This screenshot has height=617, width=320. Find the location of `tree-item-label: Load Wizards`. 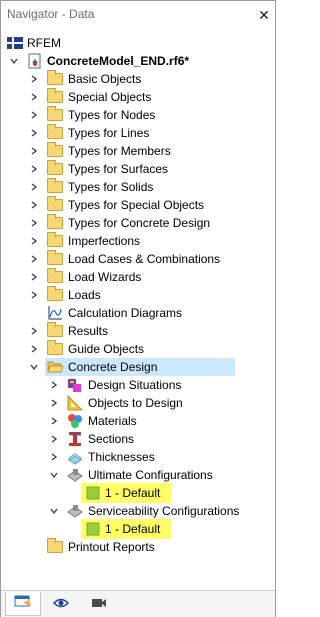

tree-item-label: Load Wizards is located at coordinates (105, 277).